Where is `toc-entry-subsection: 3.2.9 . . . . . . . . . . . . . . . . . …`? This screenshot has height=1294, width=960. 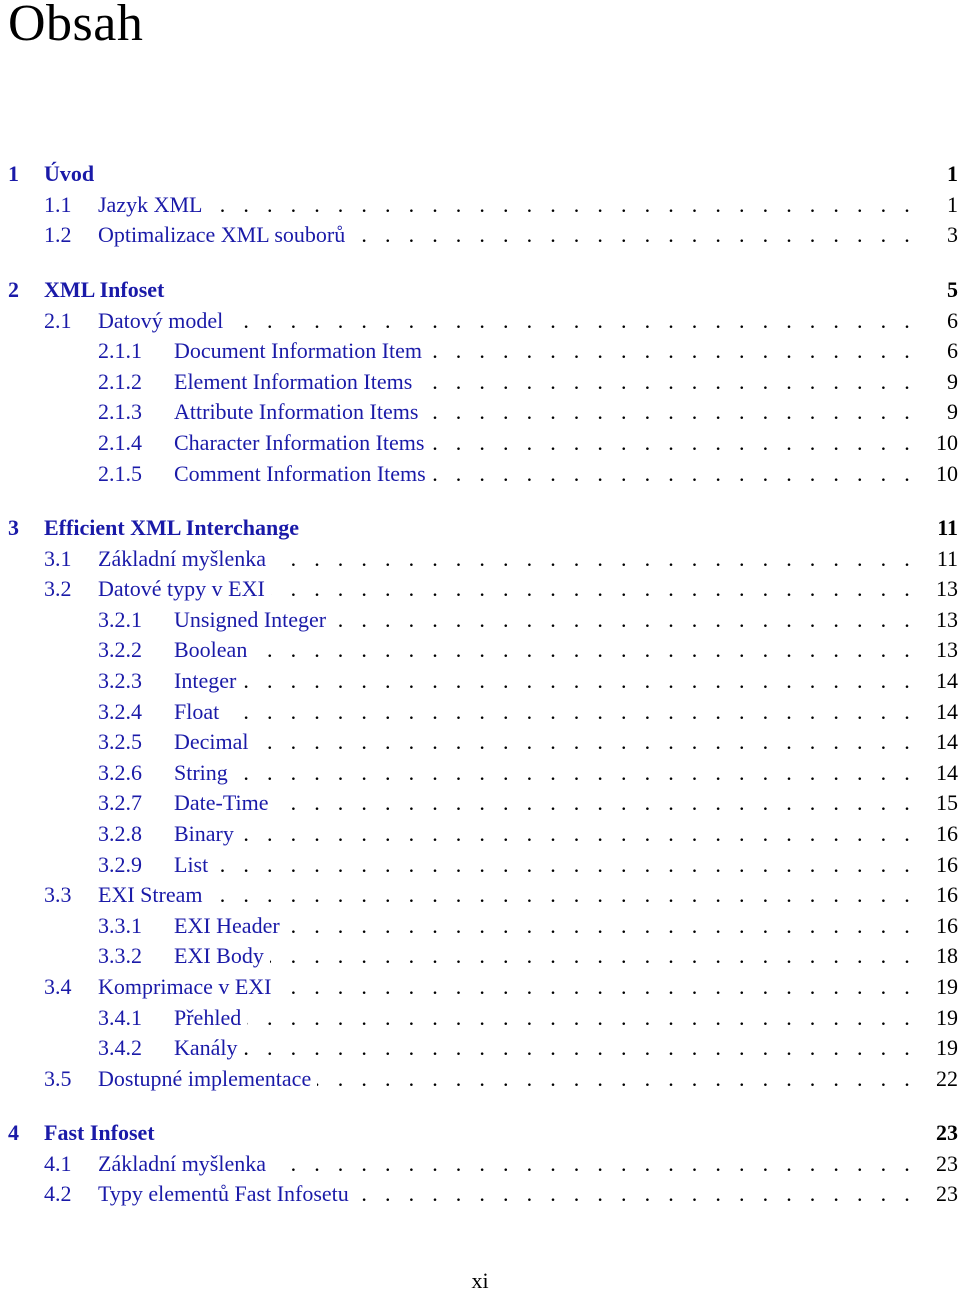 toc-entry-subsection: 3.2.9 . . . . . . . . . . . . . . . . . … is located at coordinates (480, 865).